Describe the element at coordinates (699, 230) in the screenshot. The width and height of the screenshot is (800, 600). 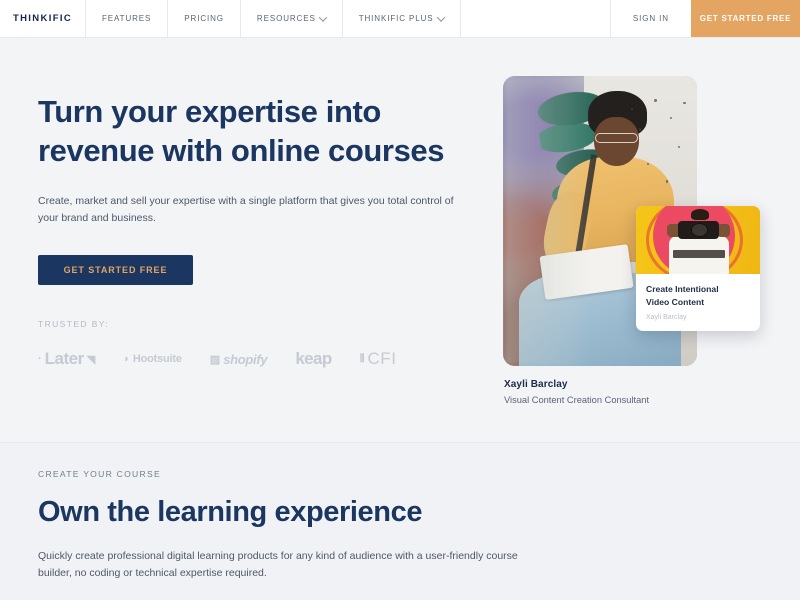
I see `camera-lens-icon` at that location.